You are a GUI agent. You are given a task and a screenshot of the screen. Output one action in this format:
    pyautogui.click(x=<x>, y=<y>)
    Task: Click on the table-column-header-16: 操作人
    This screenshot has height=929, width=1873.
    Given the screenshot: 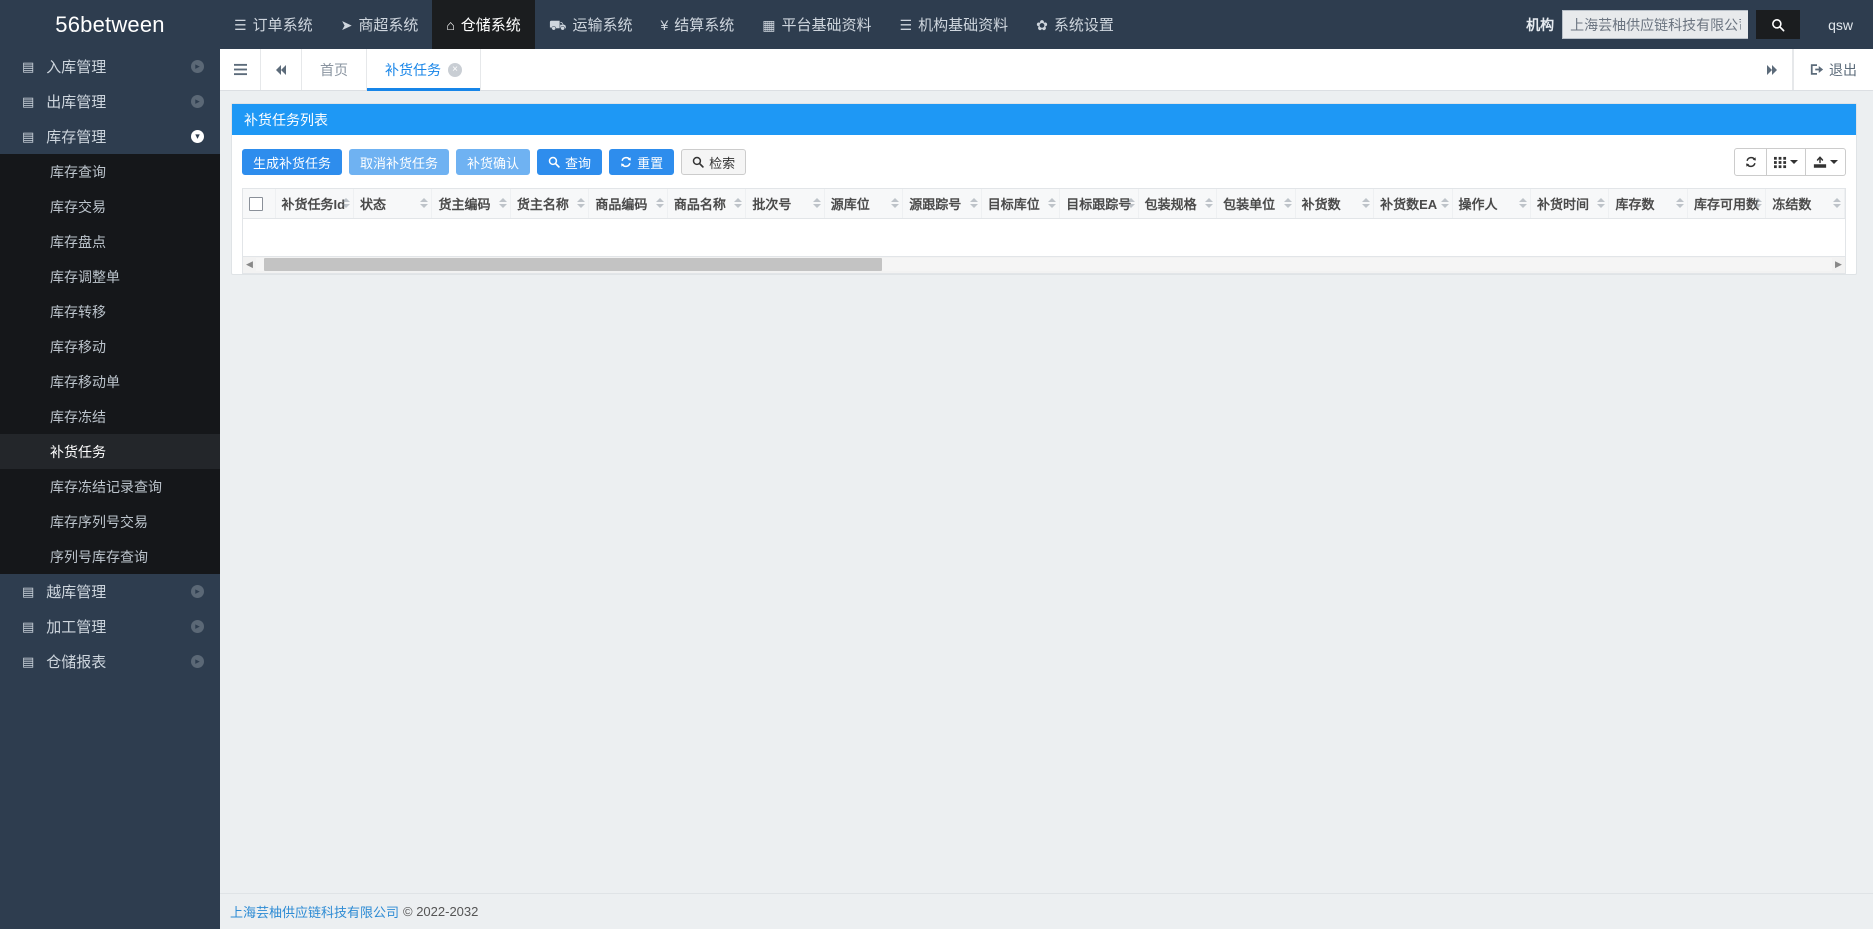 What is the action you would take?
    pyautogui.click(x=1492, y=204)
    